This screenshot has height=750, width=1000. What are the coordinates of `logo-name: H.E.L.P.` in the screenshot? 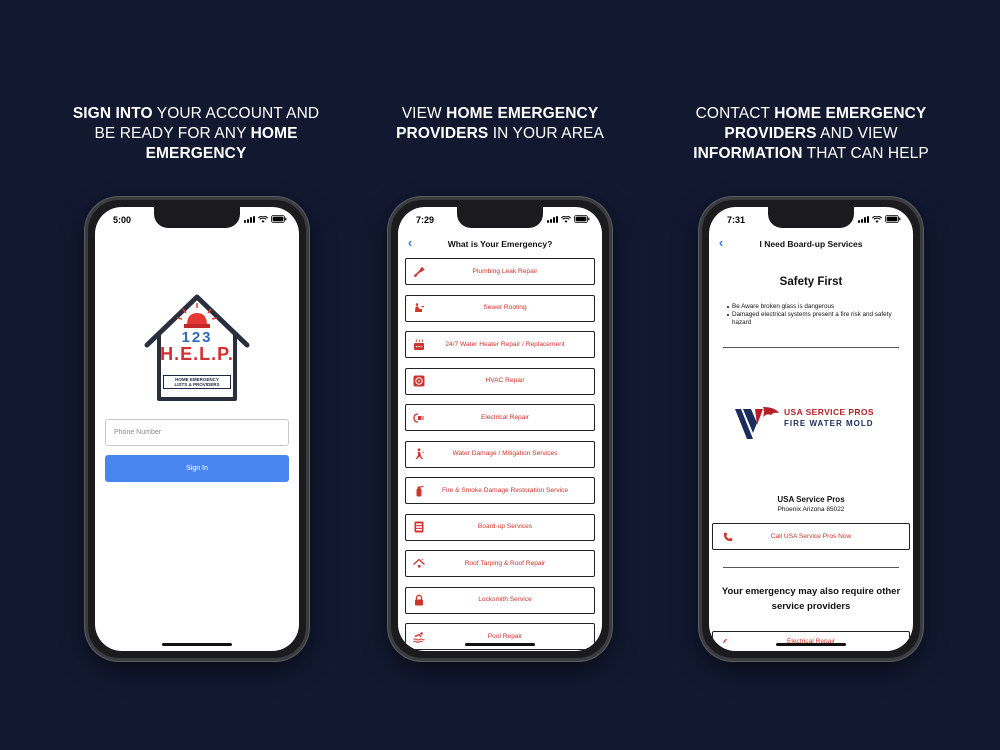 It's located at (197, 354).